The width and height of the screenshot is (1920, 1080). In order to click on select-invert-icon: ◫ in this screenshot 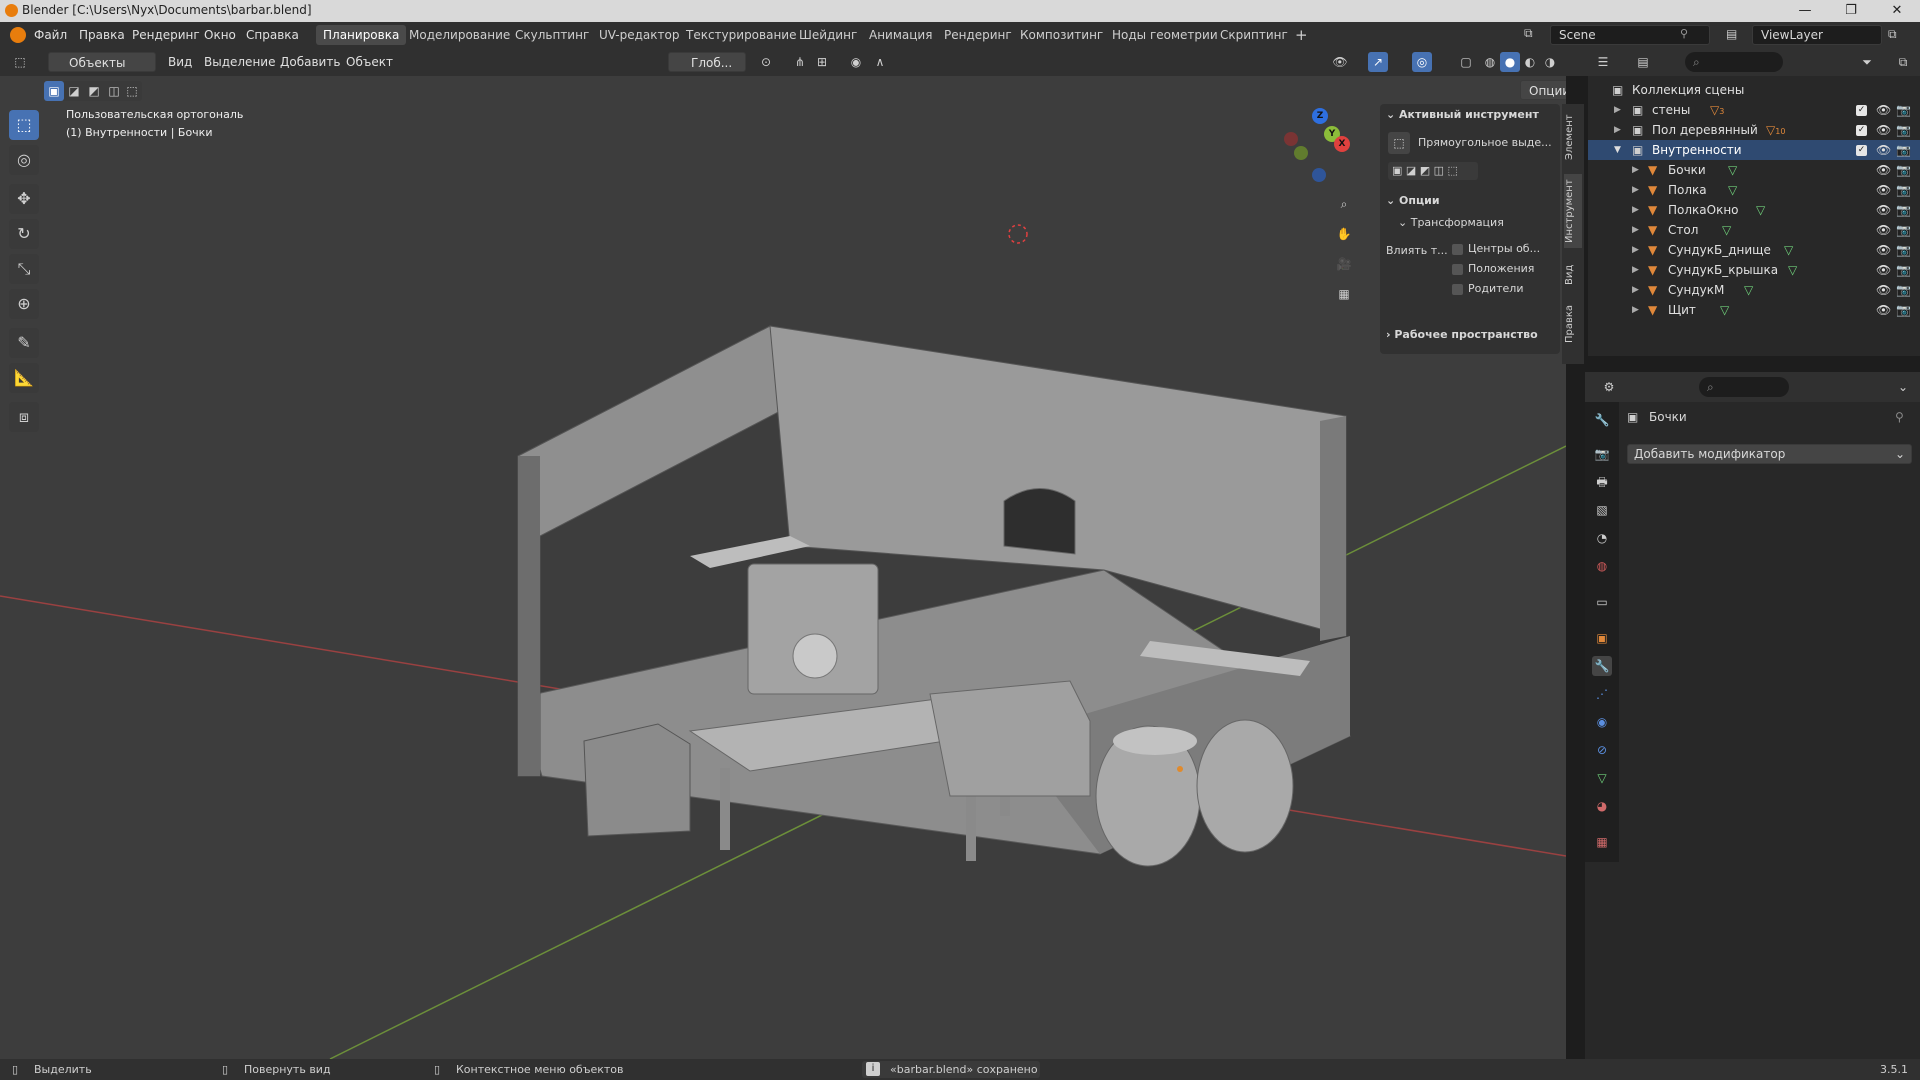, I will do `click(114, 91)`.